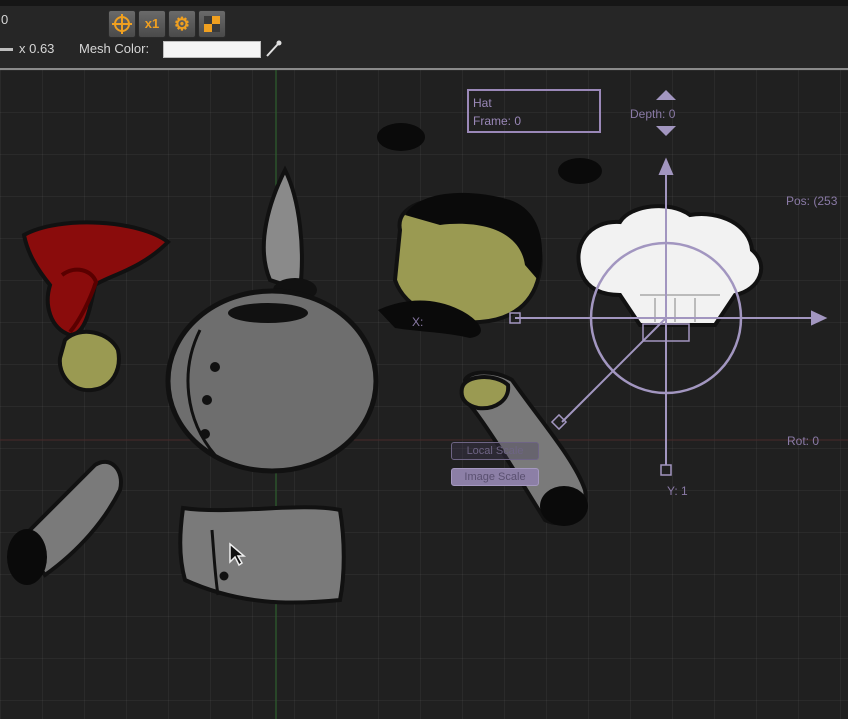 The height and width of the screenshot is (719, 848). Describe the element at coordinates (460, 265) in the screenshot. I see `head-part` at that location.